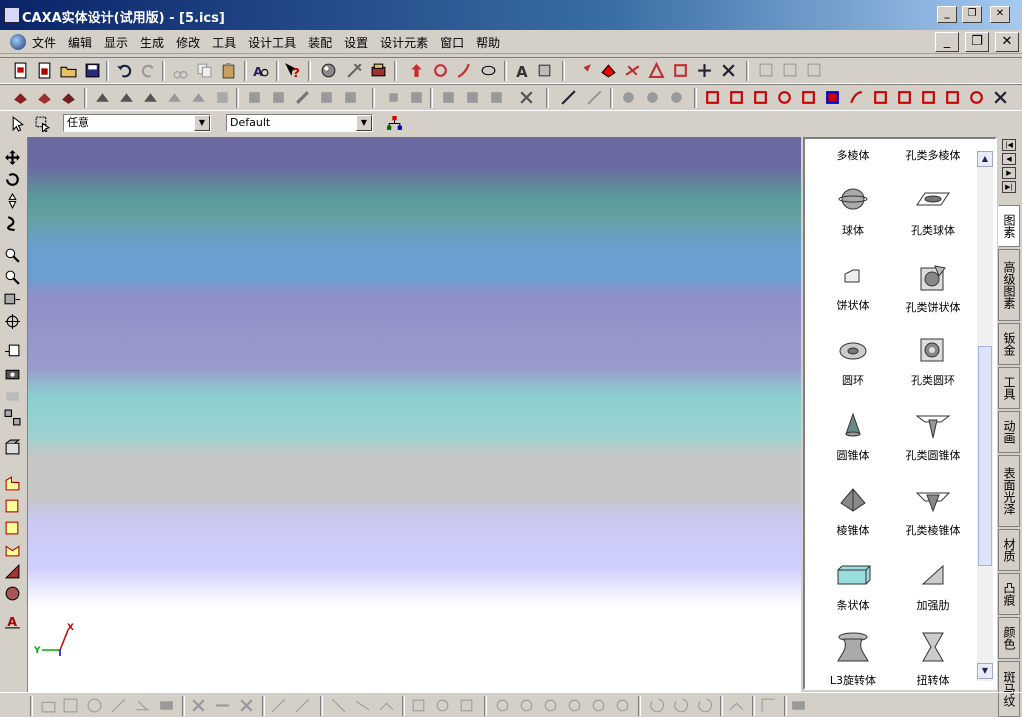  What do you see at coordinates (12, 417) in the screenshot?
I see `views-icon` at bounding box center [12, 417].